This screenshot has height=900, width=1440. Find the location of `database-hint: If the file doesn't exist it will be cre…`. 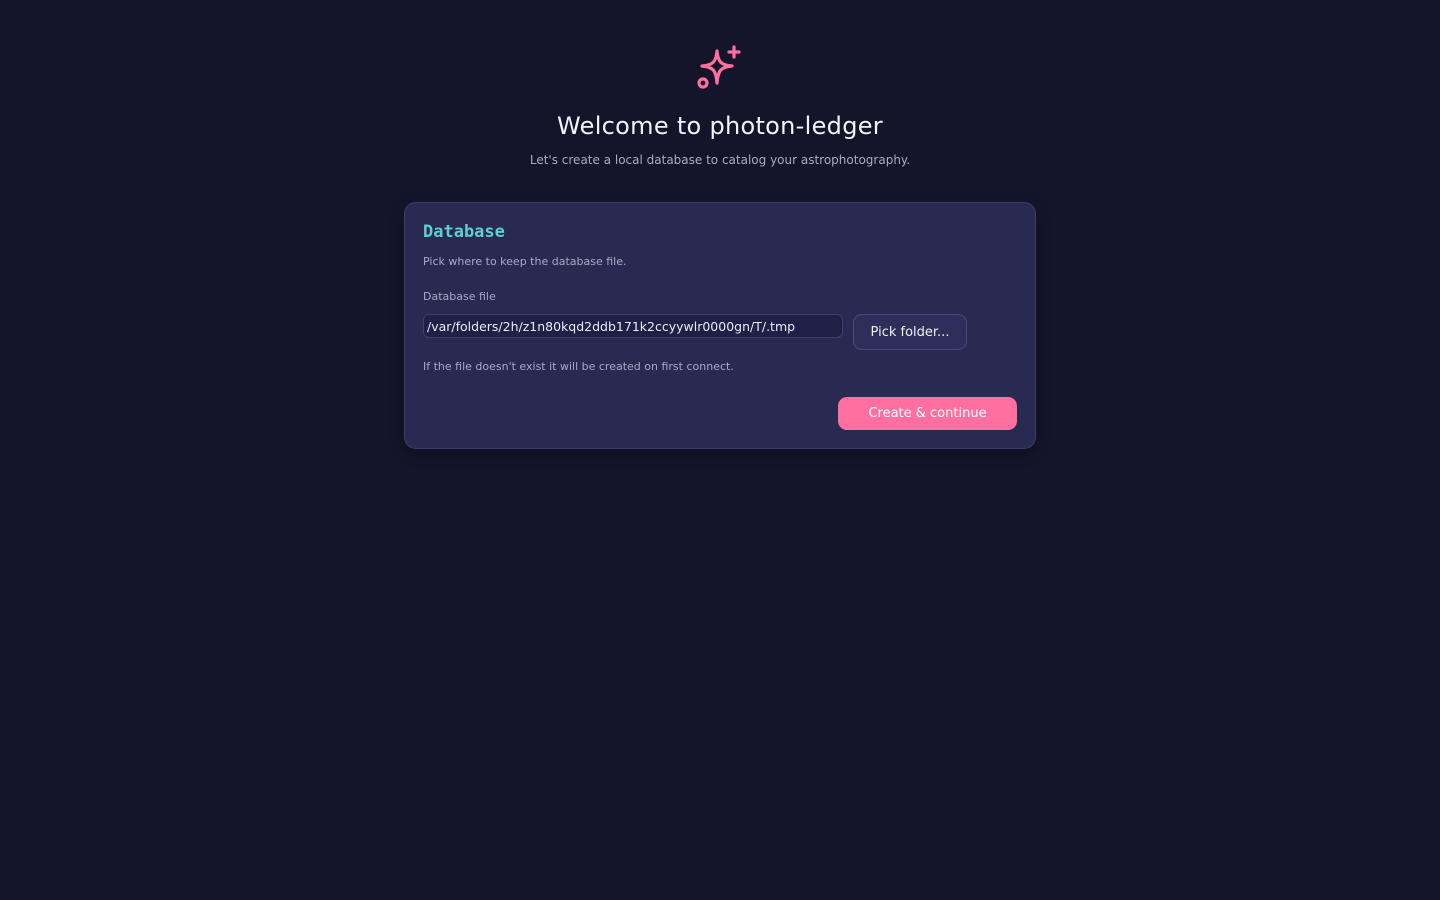

database-hint: If the file doesn't exist it will be cre… is located at coordinates (578, 366).